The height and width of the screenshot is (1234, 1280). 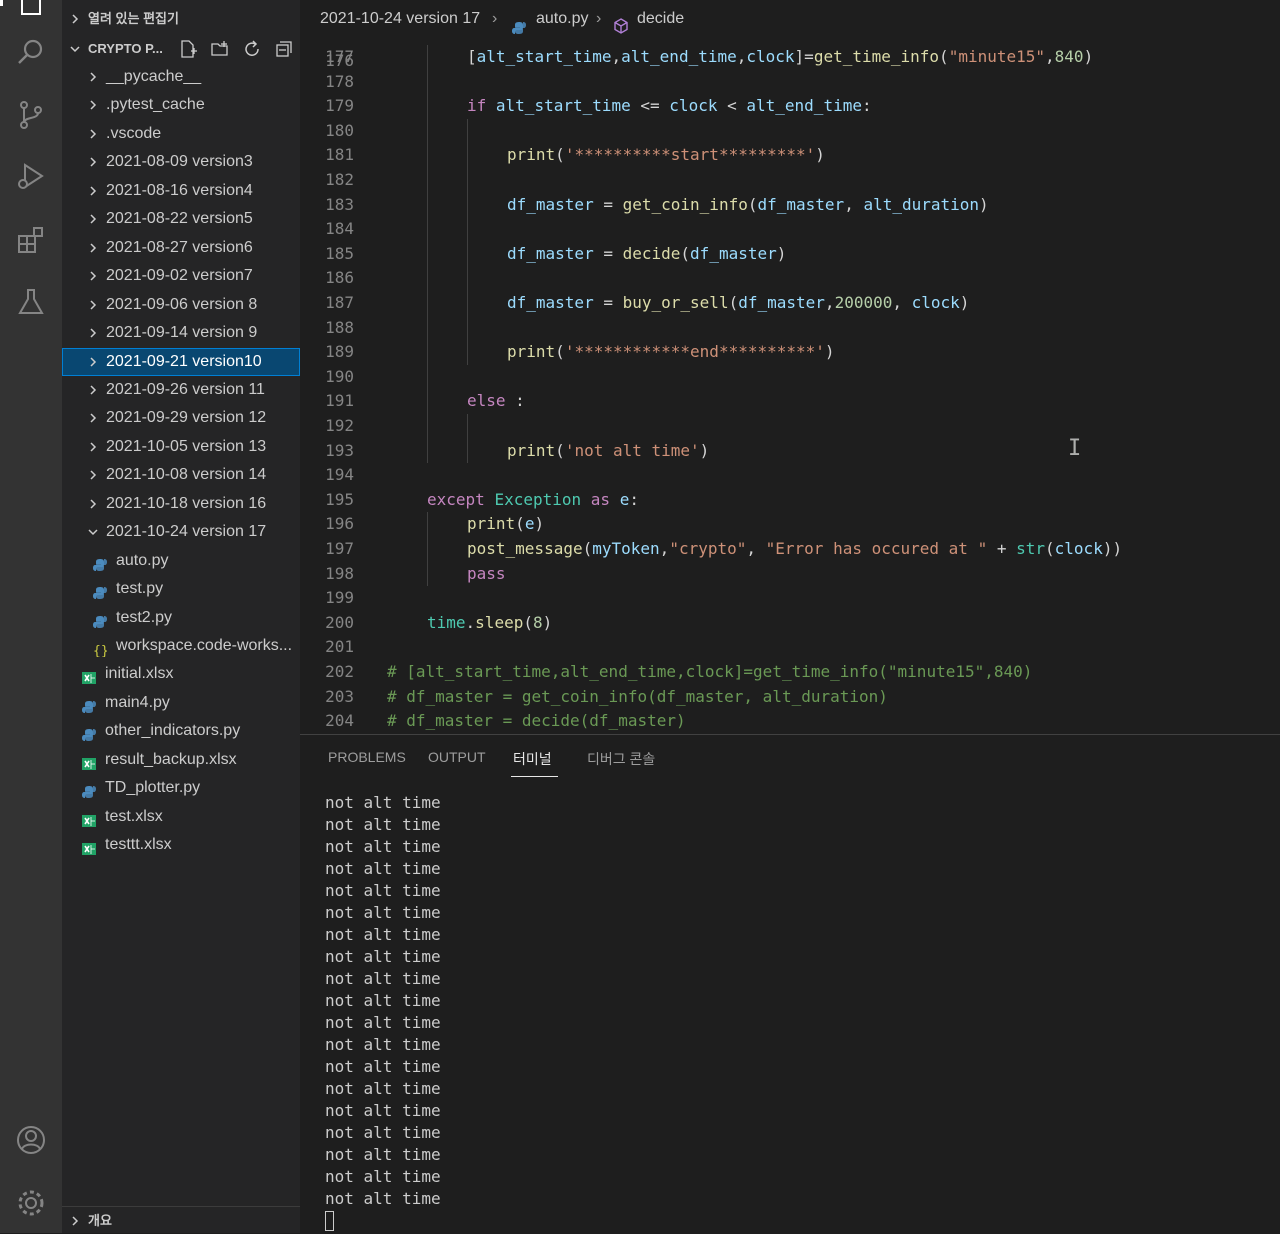 I want to click on tree-folder: 2021-09-02 version7, so click(x=181, y=276).